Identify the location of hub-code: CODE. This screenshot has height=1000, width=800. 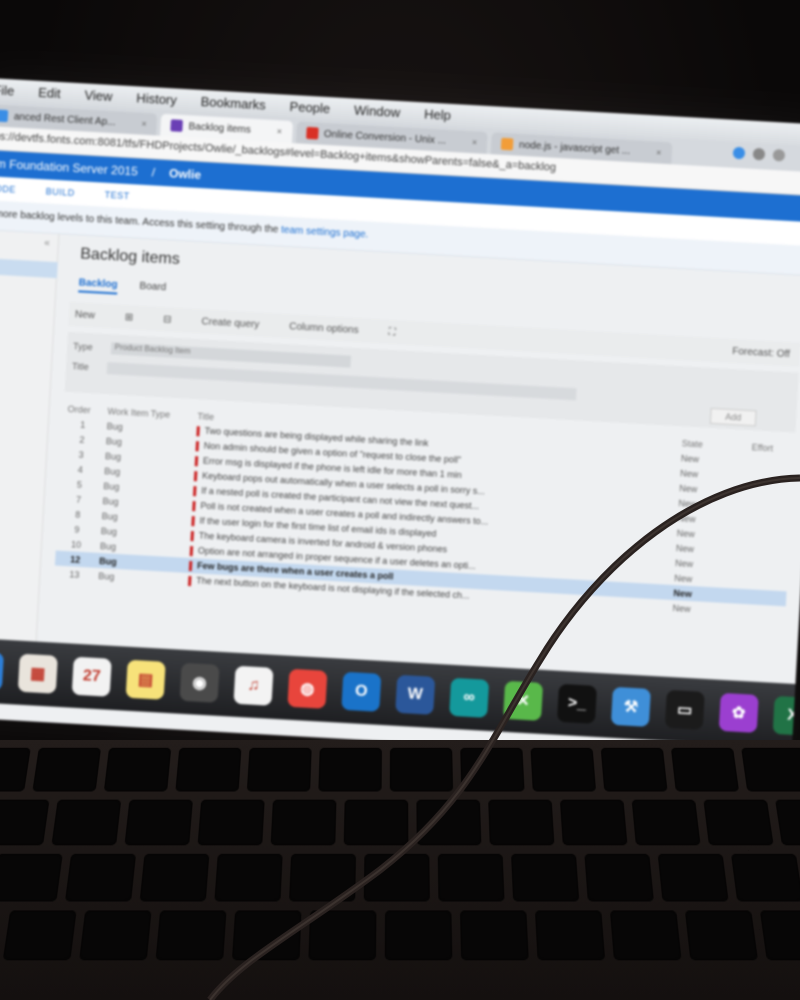
(8, 189).